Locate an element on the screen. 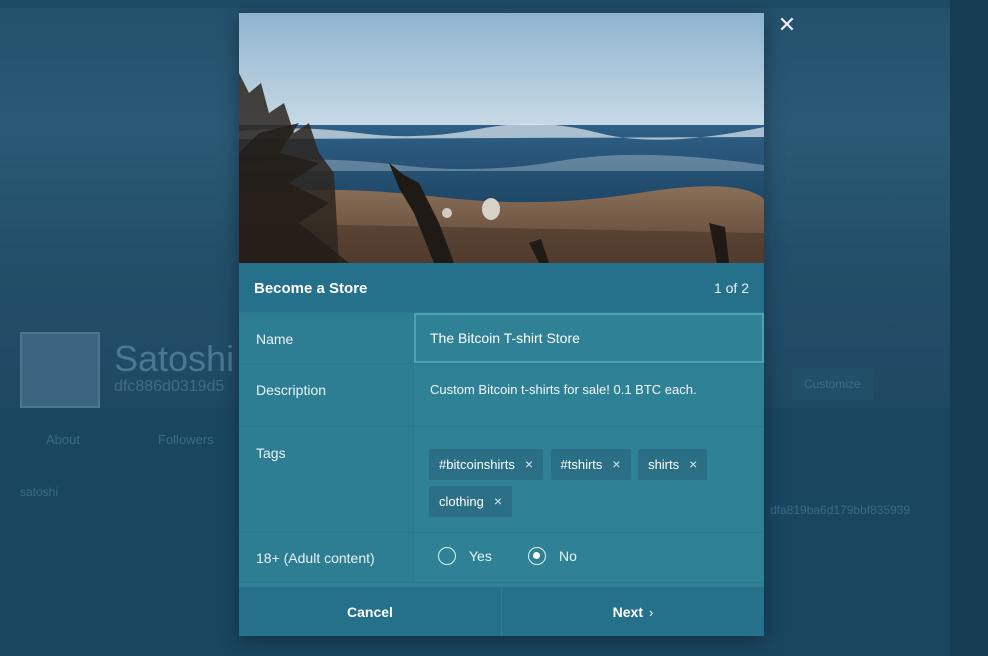 This screenshot has height=656, width=988. close-icon: ✕ is located at coordinates (787, 25).